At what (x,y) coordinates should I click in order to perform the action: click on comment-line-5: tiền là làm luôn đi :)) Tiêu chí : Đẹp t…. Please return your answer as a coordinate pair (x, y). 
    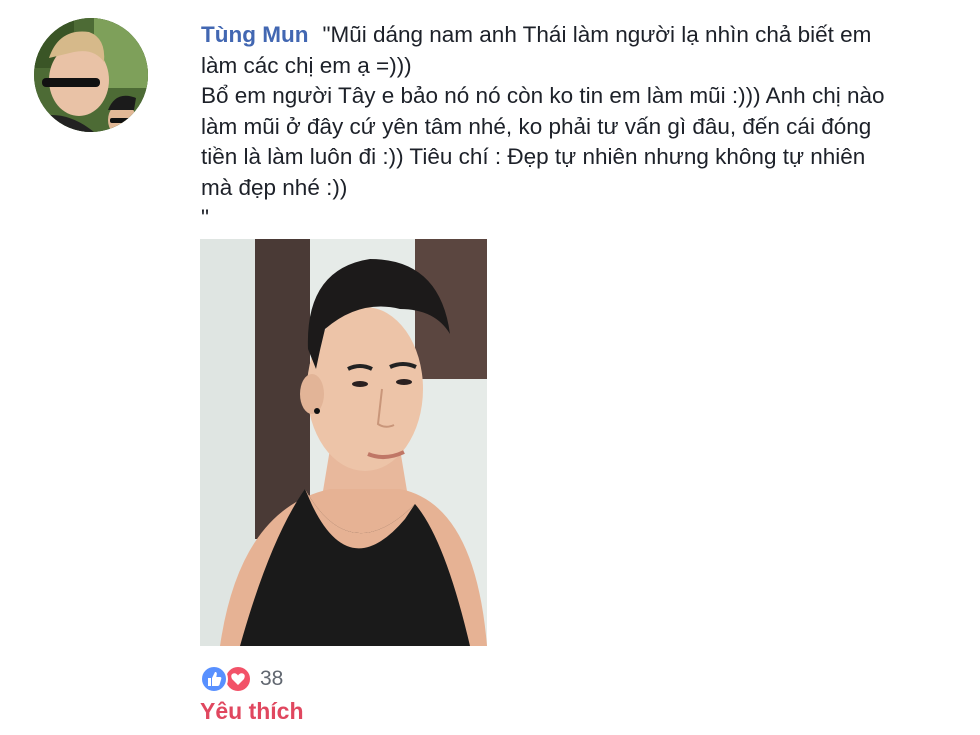
    Looking at the image, I should click on (533, 156).